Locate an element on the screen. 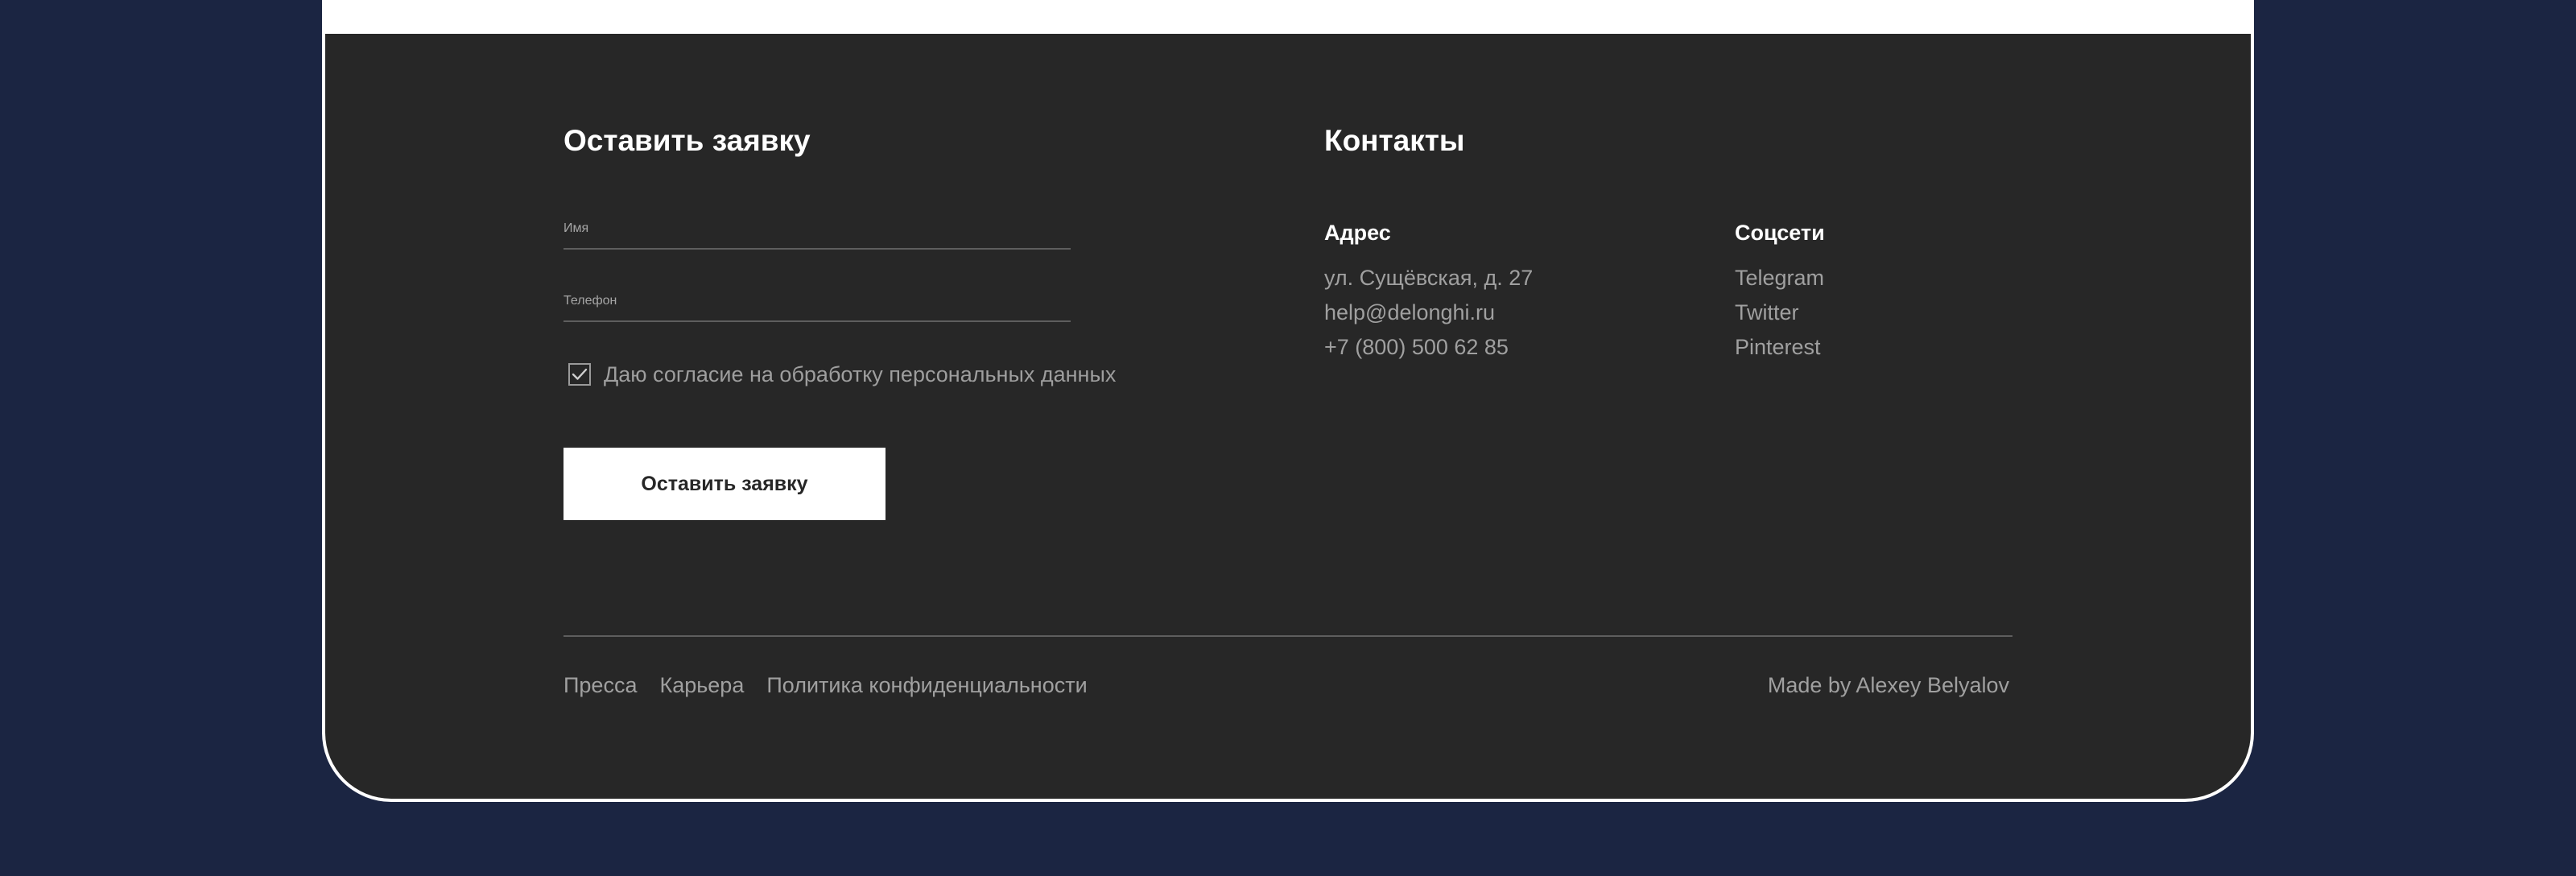 The height and width of the screenshot is (876, 2576). footer-link-press: Пресса is located at coordinates (600, 685).